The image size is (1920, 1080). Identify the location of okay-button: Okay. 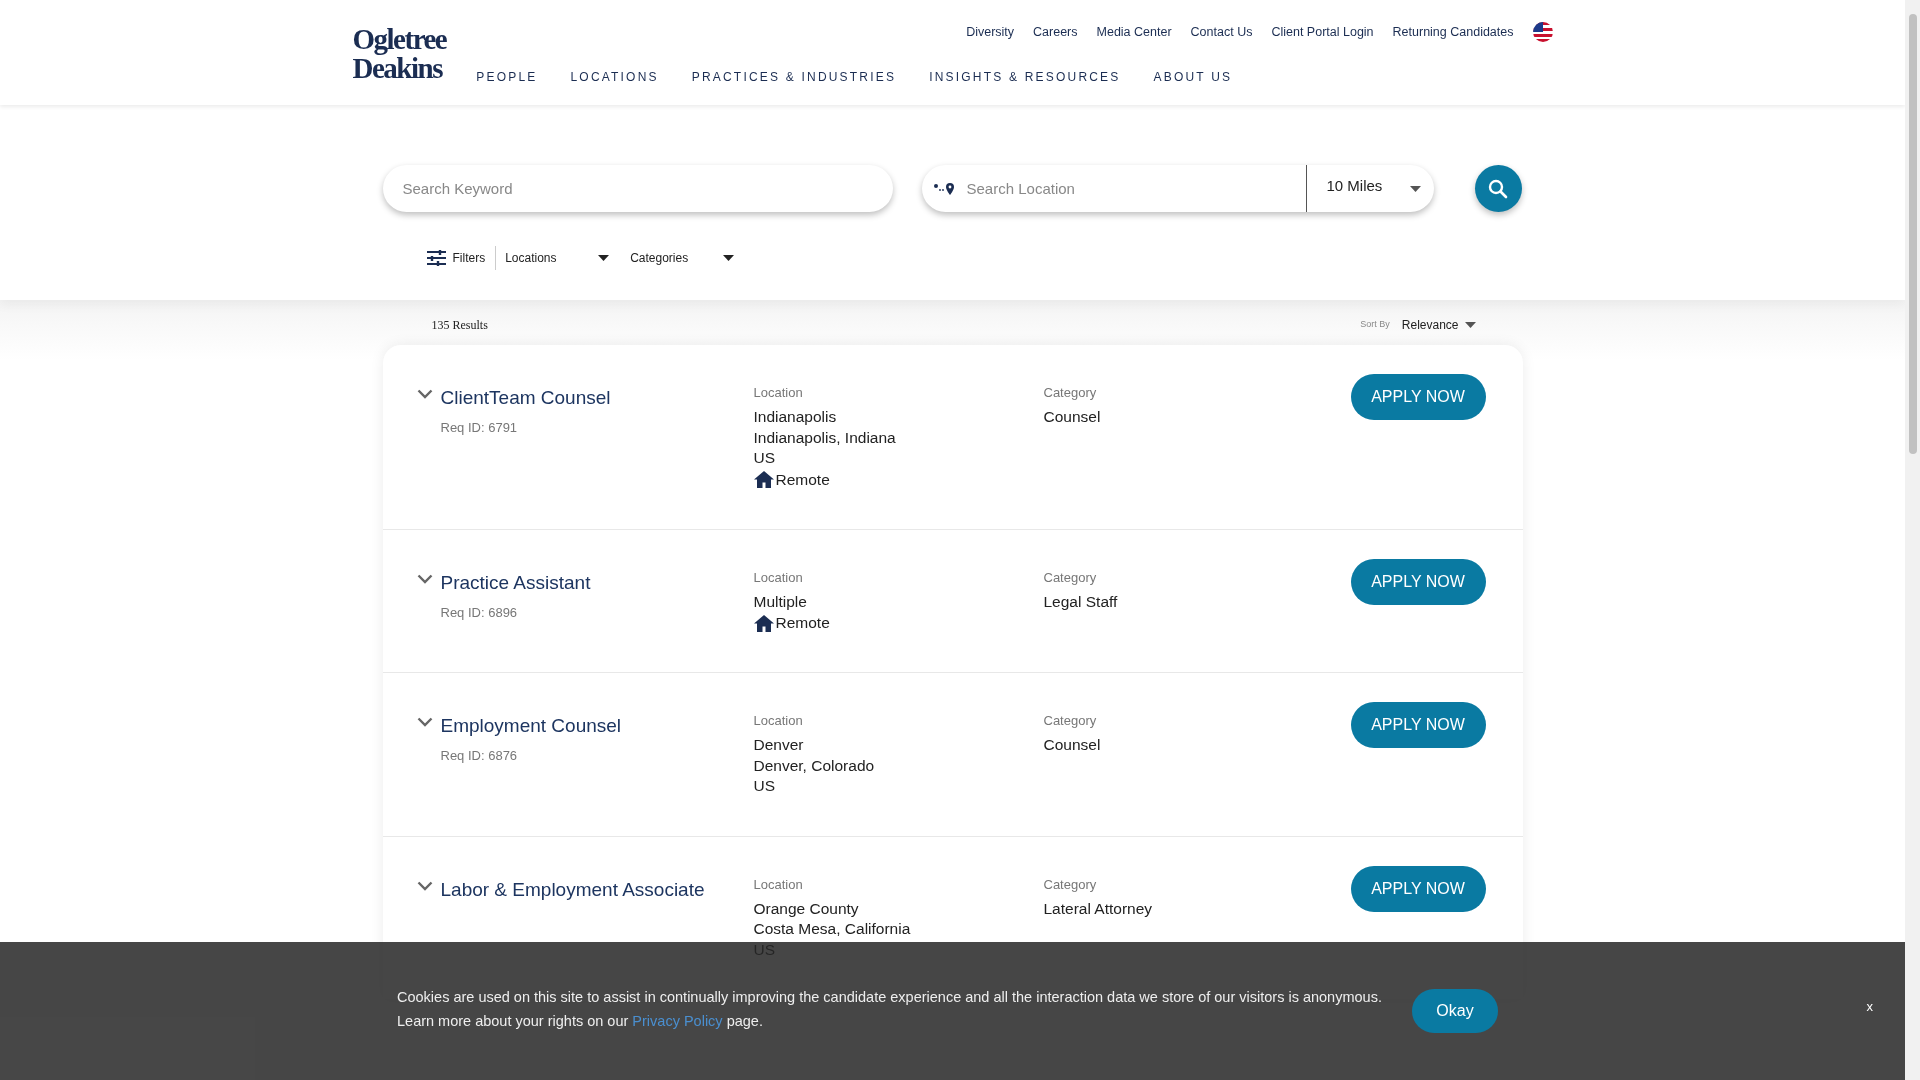
(1455, 1011).